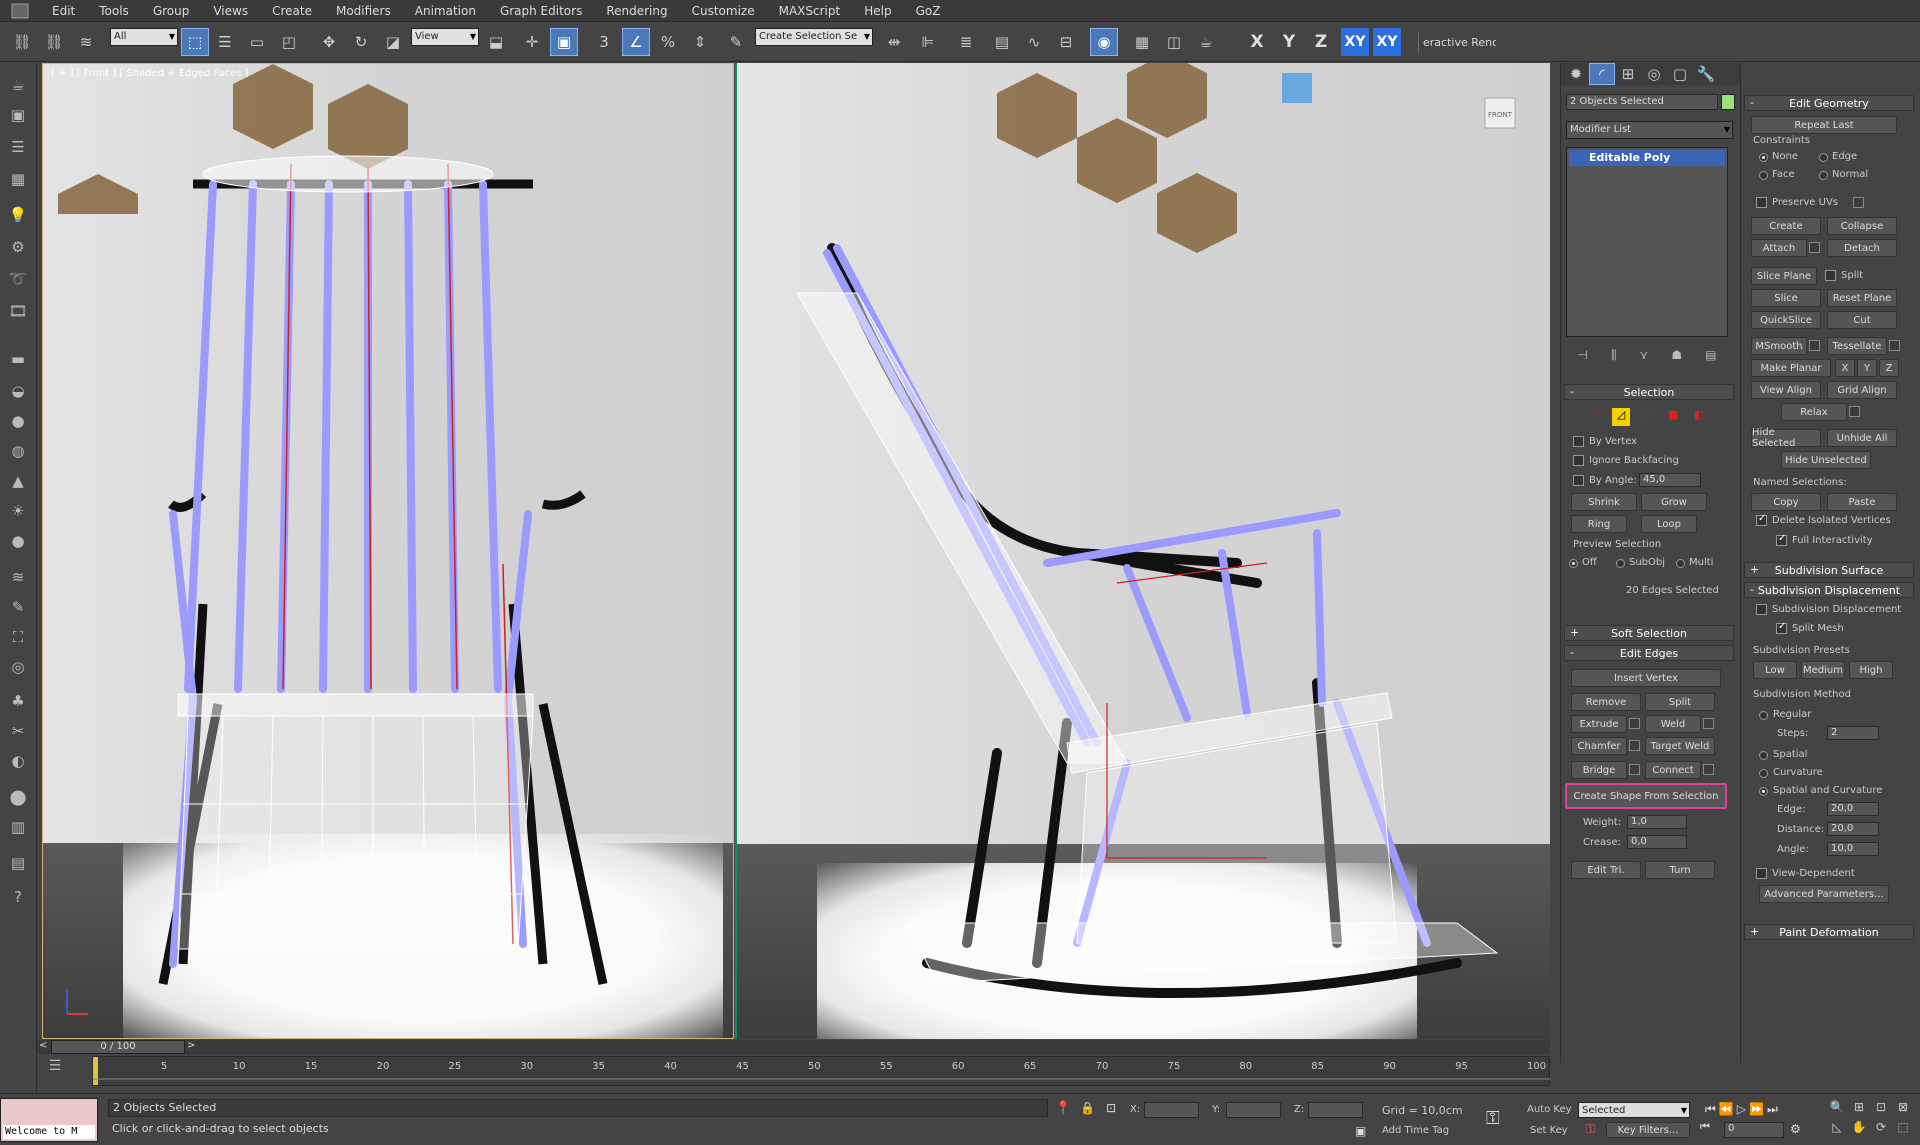  What do you see at coordinates (18, 863) in the screenshot?
I see `settings-panel-icon: ▤` at bounding box center [18, 863].